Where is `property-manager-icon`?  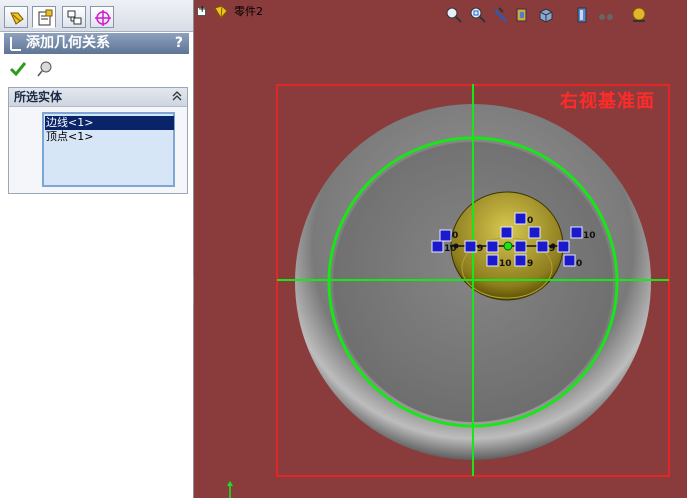
property-manager-icon is located at coordinates (45, 17).